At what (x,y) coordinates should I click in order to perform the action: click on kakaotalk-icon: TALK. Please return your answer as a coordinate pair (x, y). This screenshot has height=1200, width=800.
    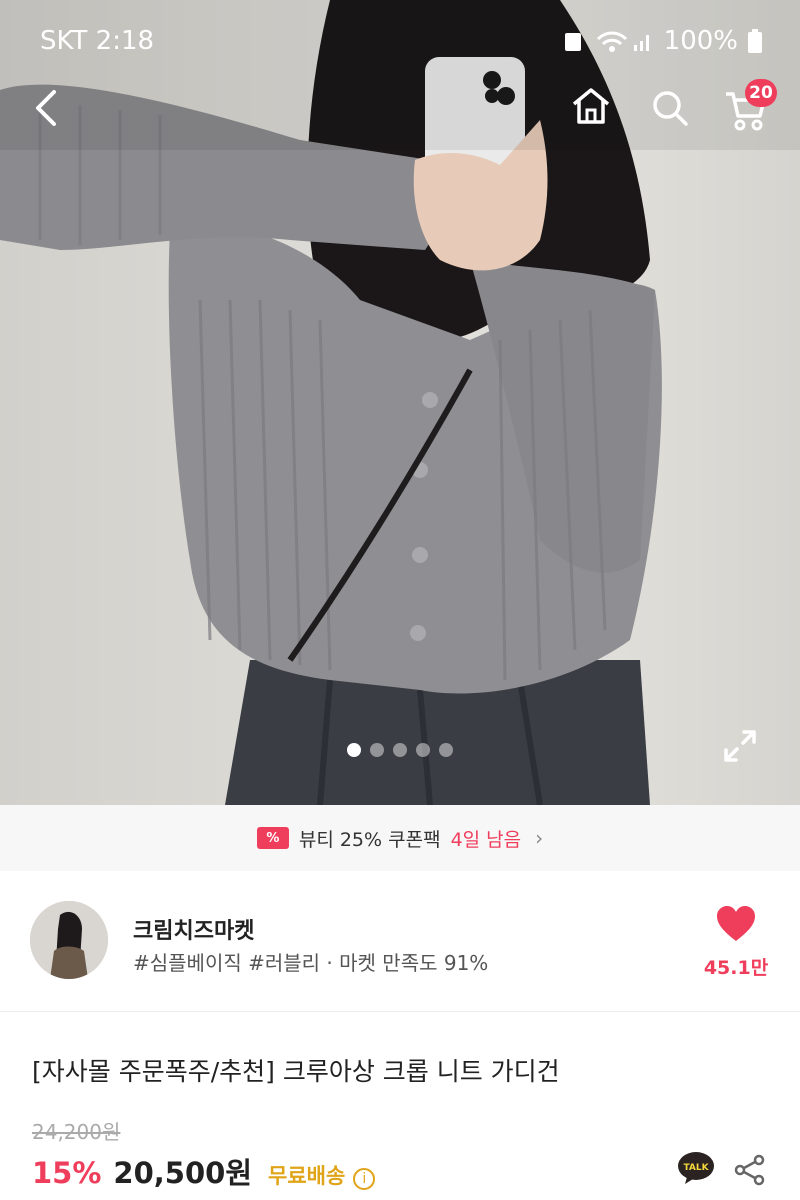
    Looking at the image, I should click on (696, 1168).